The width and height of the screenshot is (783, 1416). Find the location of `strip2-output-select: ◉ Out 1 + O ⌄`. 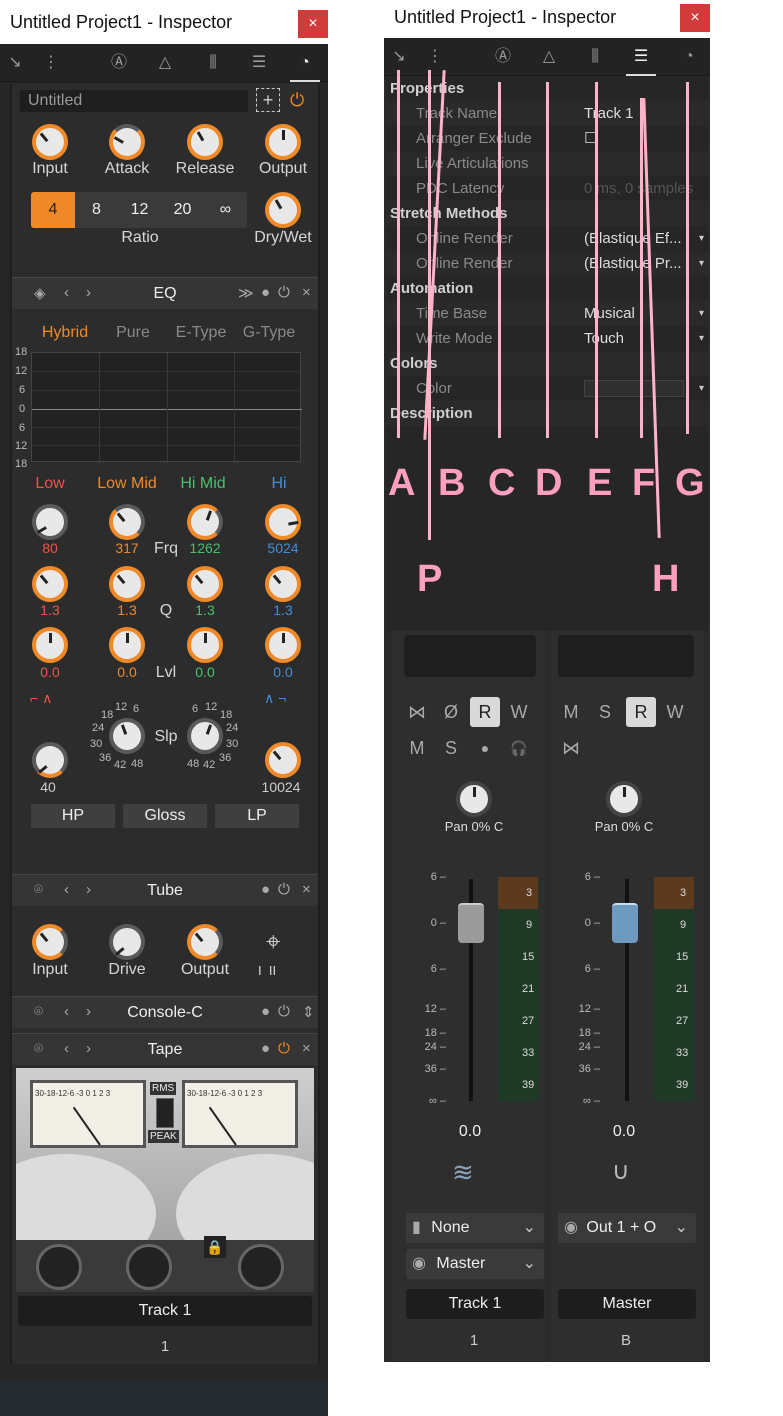

strip2-output-select: ◉ Out 1 + O ⌄ is located at coordinates (627, 1228).